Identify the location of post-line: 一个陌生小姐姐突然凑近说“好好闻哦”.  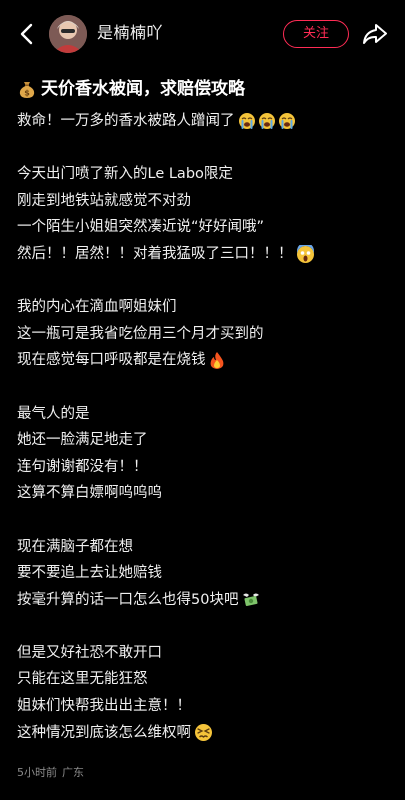
(141, 227).